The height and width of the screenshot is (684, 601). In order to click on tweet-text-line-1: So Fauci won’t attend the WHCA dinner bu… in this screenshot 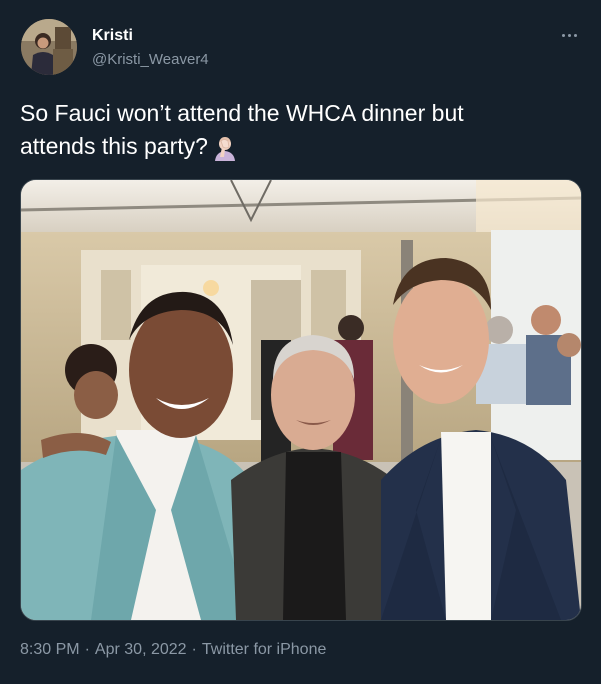, I will do `click(242, 113)`.